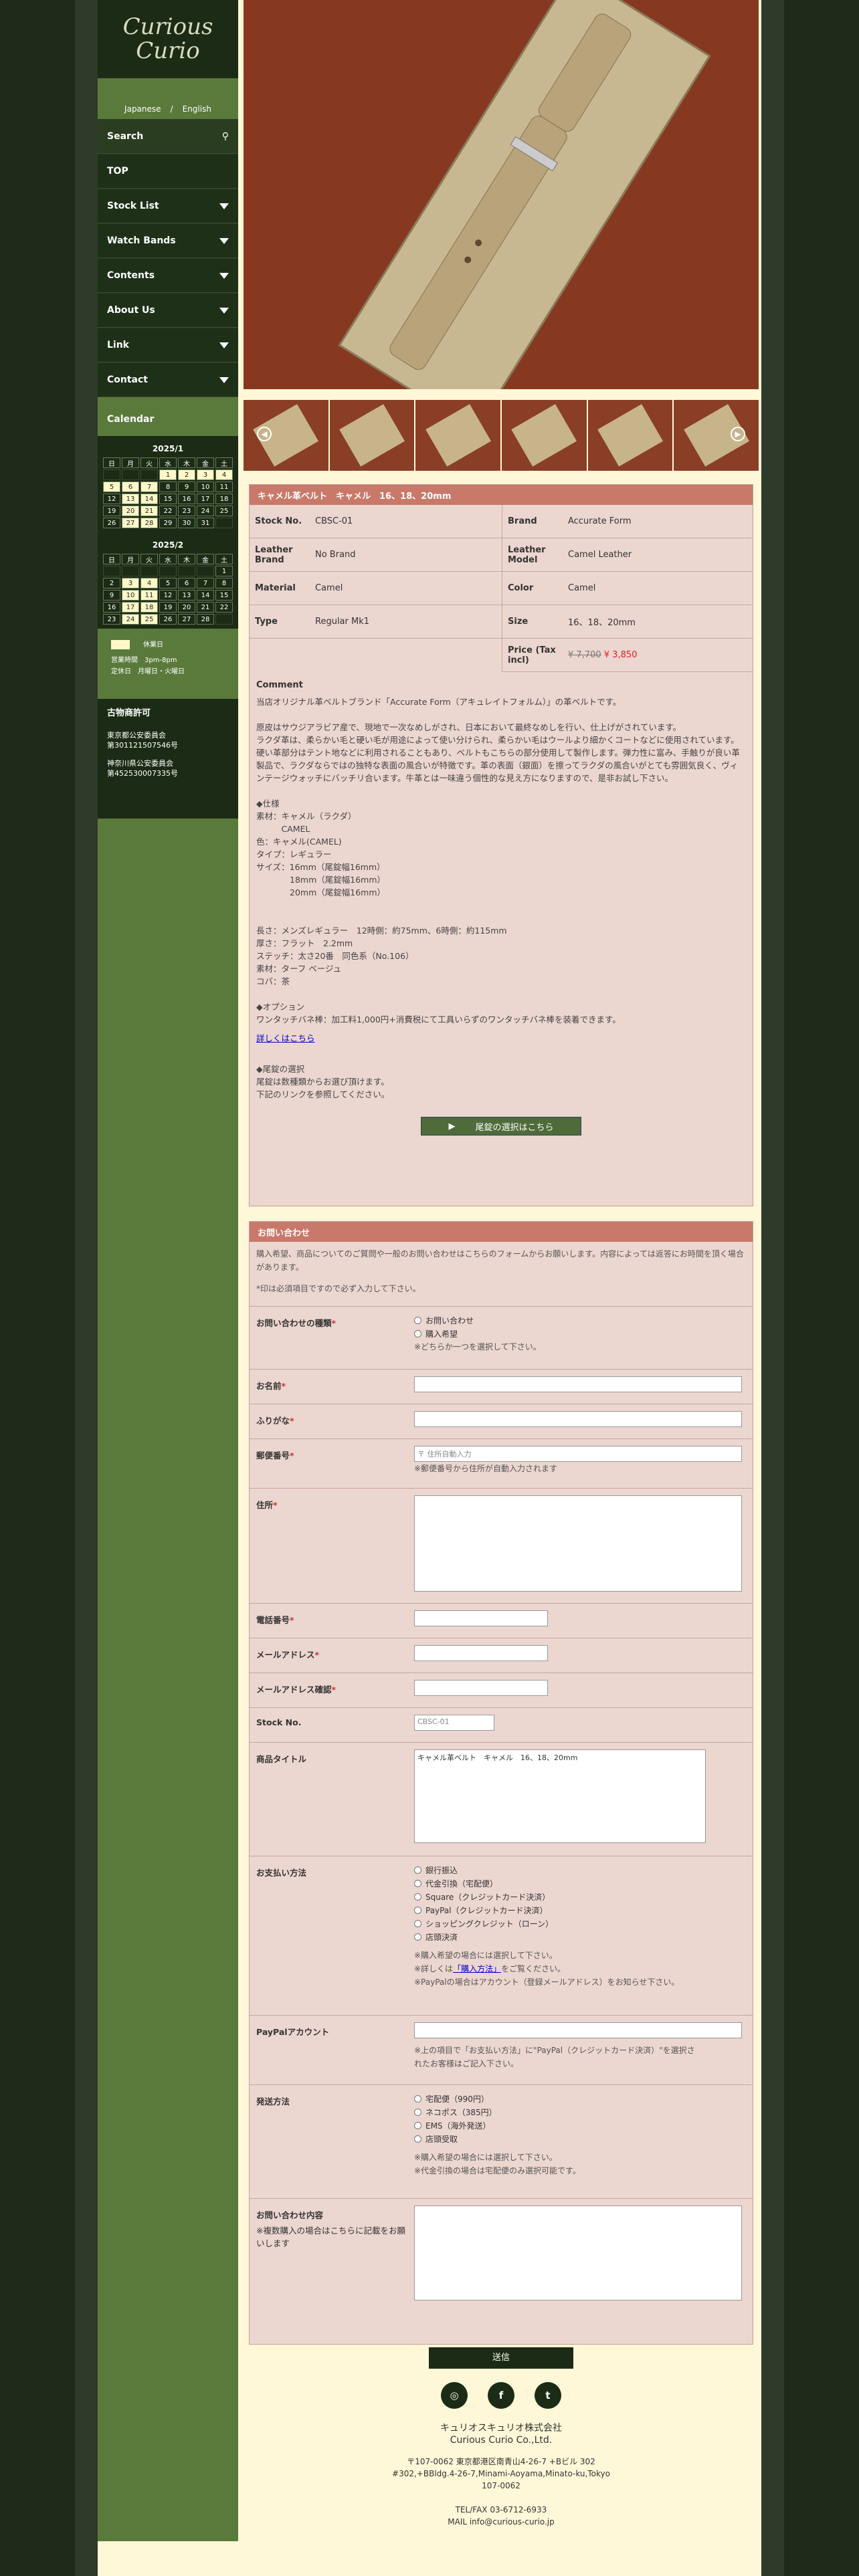  What do you see at coordinates (486, 2157) in the screenshot?
I see `ship-note-1: ※購入希望の場合には選択して下さい。` at bounding box center [486, 2157].